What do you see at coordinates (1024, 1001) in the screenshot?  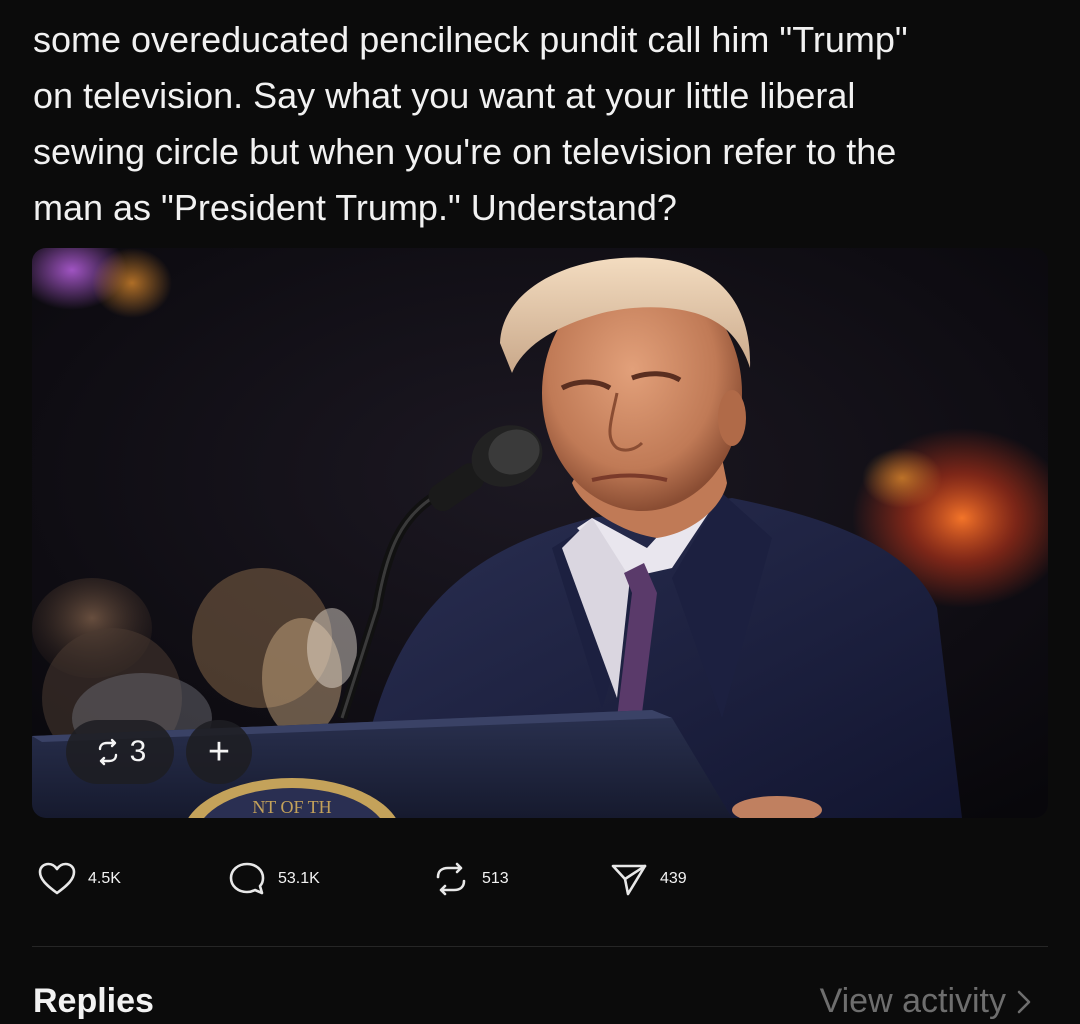 I see `chevron-right-icon` at bounding box center [1024, 1001].